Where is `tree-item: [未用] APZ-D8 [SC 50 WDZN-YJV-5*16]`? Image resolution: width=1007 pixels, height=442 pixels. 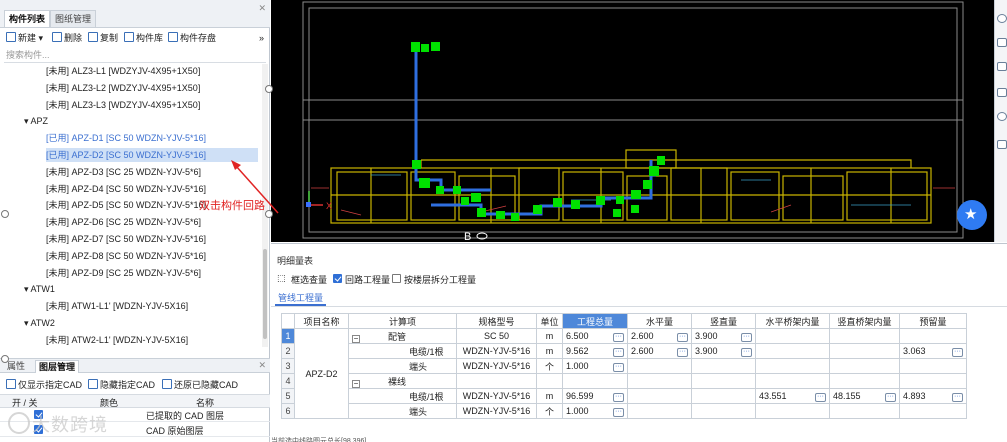
tree-item: [未用] APZ-D8 [SC 50 WDZN-YJV-5*16] is located at coordinates (126, 256).